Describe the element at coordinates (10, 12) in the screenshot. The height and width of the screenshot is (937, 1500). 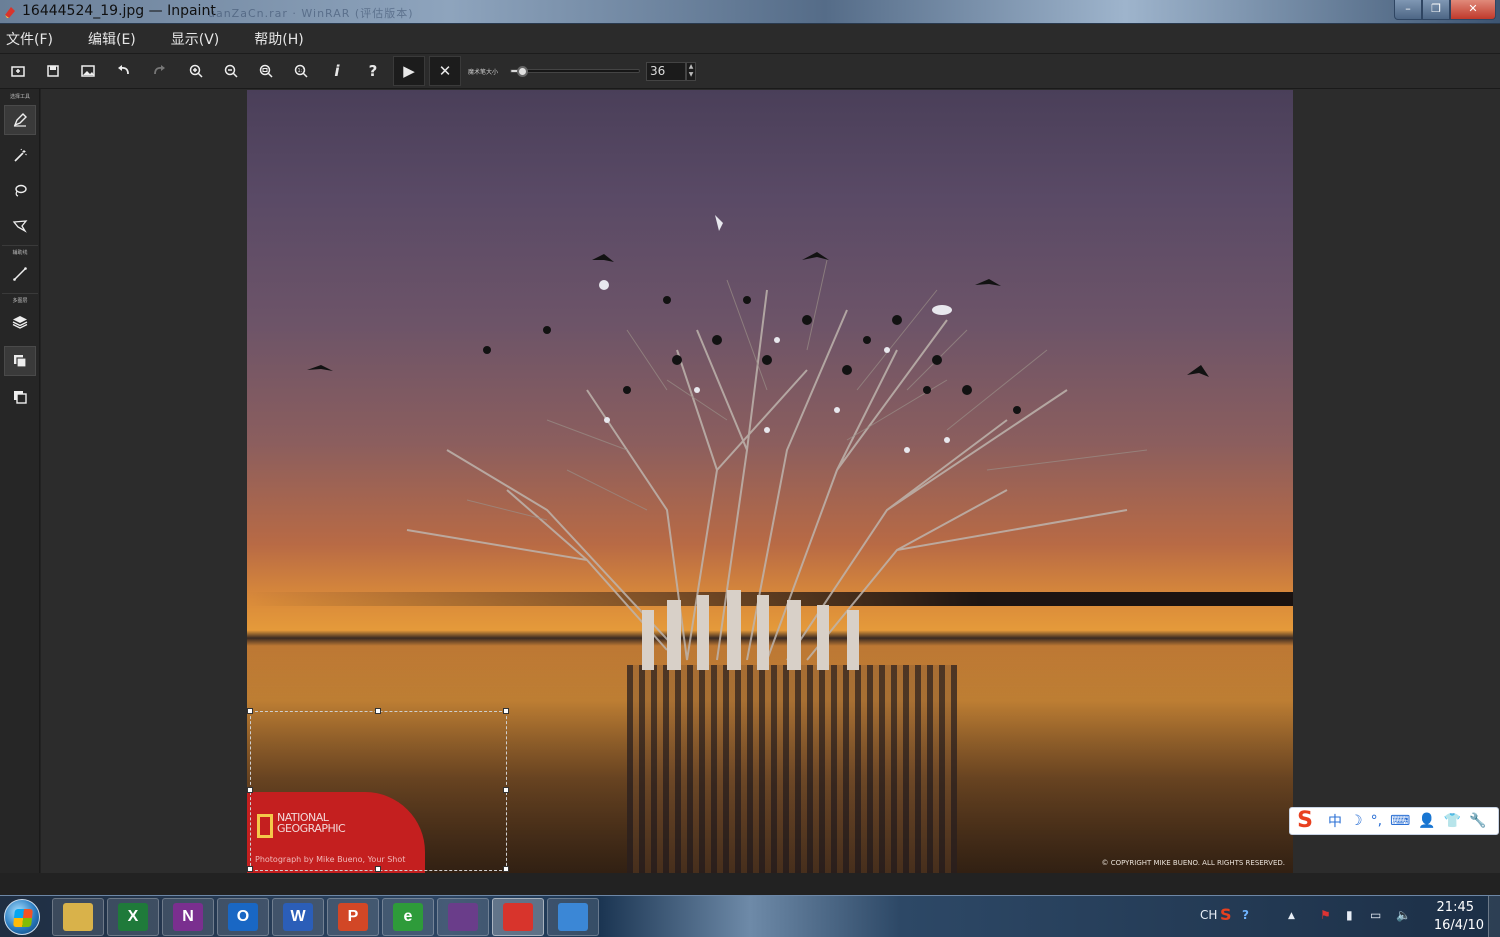
I see `app-icon` at that location.